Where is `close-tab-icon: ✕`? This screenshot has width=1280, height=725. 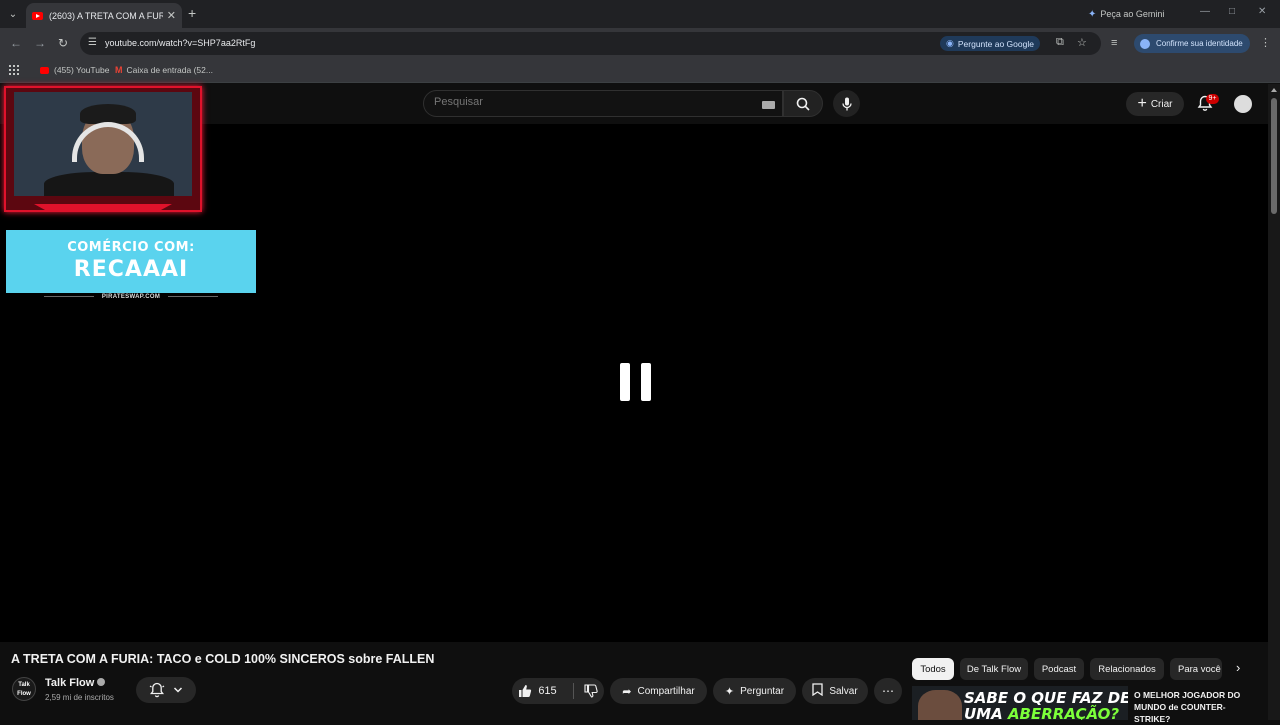 close-tab-icon: ✕ is located at coordinates (171, 15).